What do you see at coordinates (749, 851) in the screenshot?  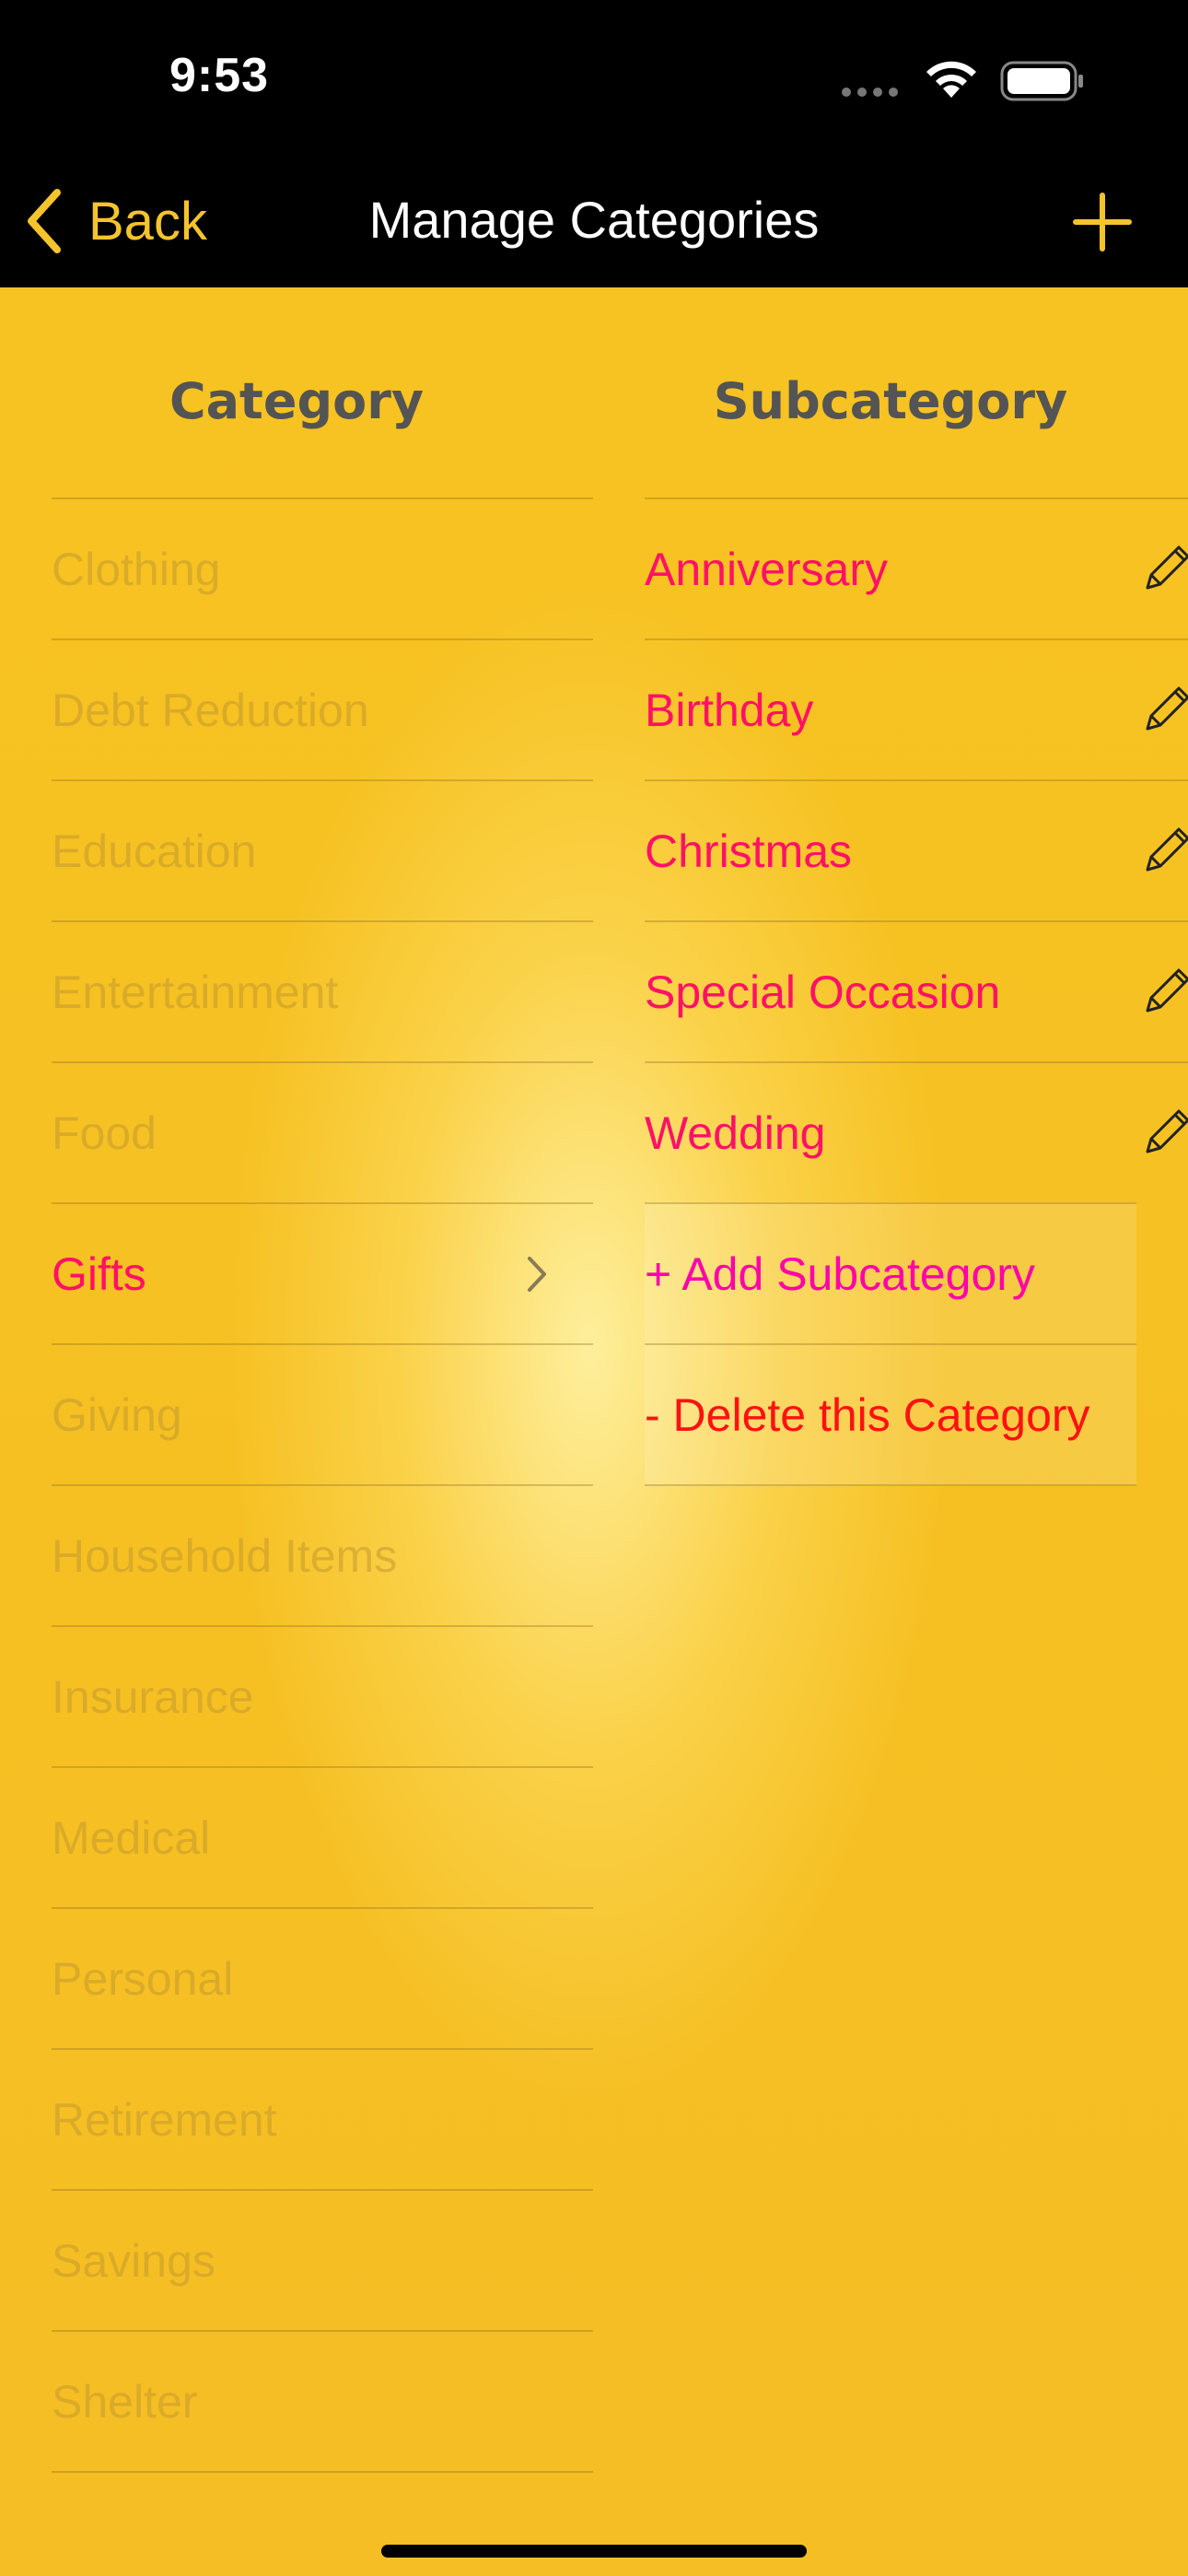 I see `subcategory-label: Christmas` at bounding box center [749, 851].